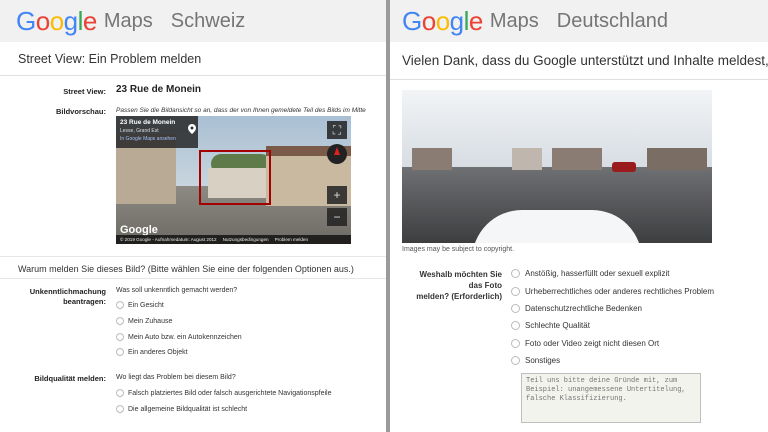  What do you see at coordinates (337, 130) in the screenshot?
I see `fullscreen-icon: ⛶` at bounding box center [337, 130].